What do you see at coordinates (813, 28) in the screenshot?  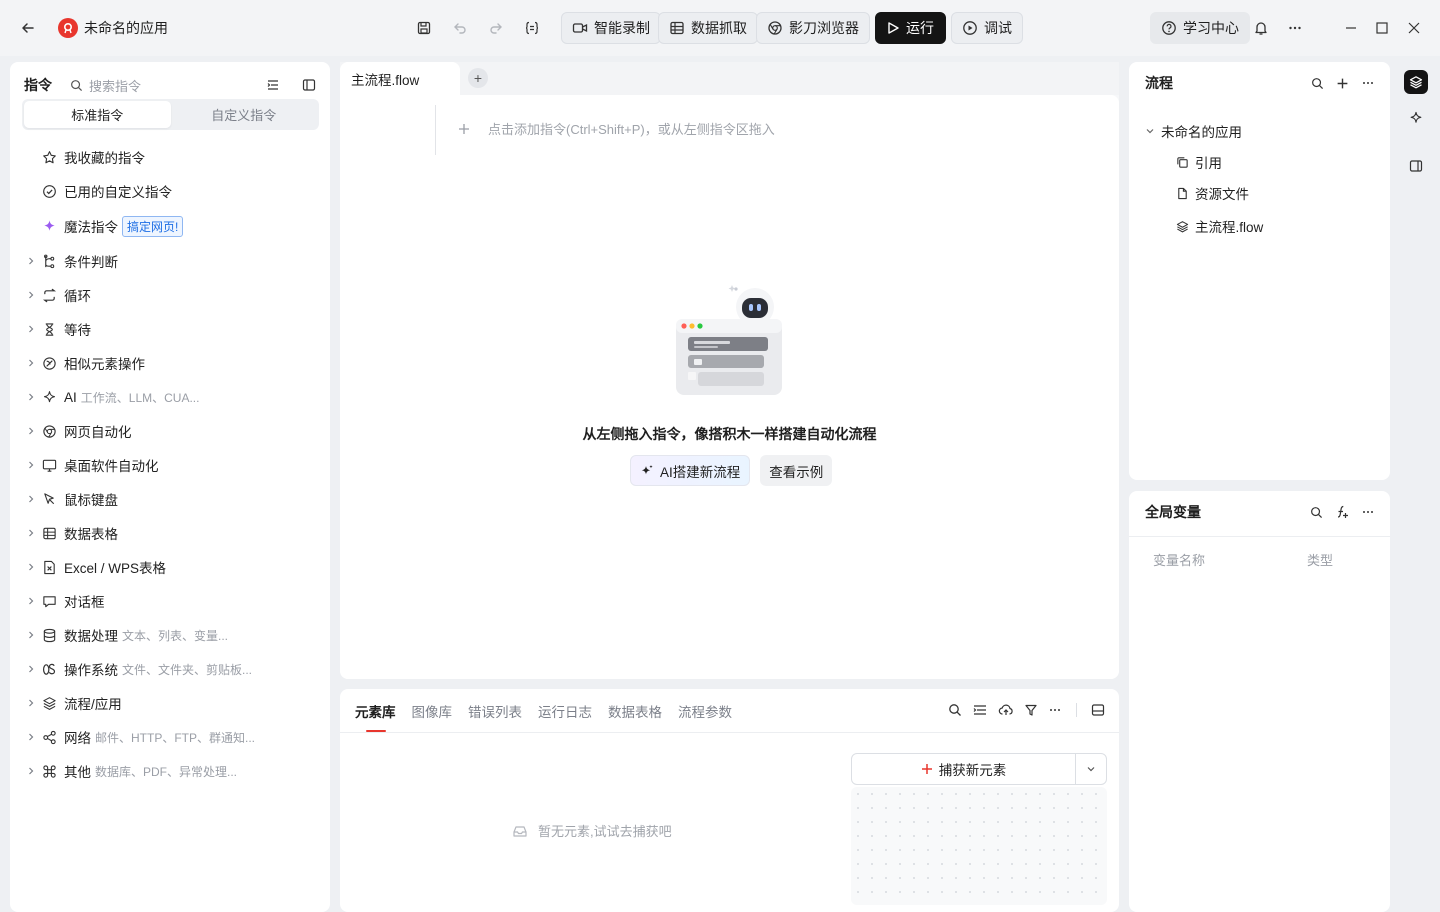 I see `yingdao-browser-button: 影刀浏览器` at bounding box center [813, 28].